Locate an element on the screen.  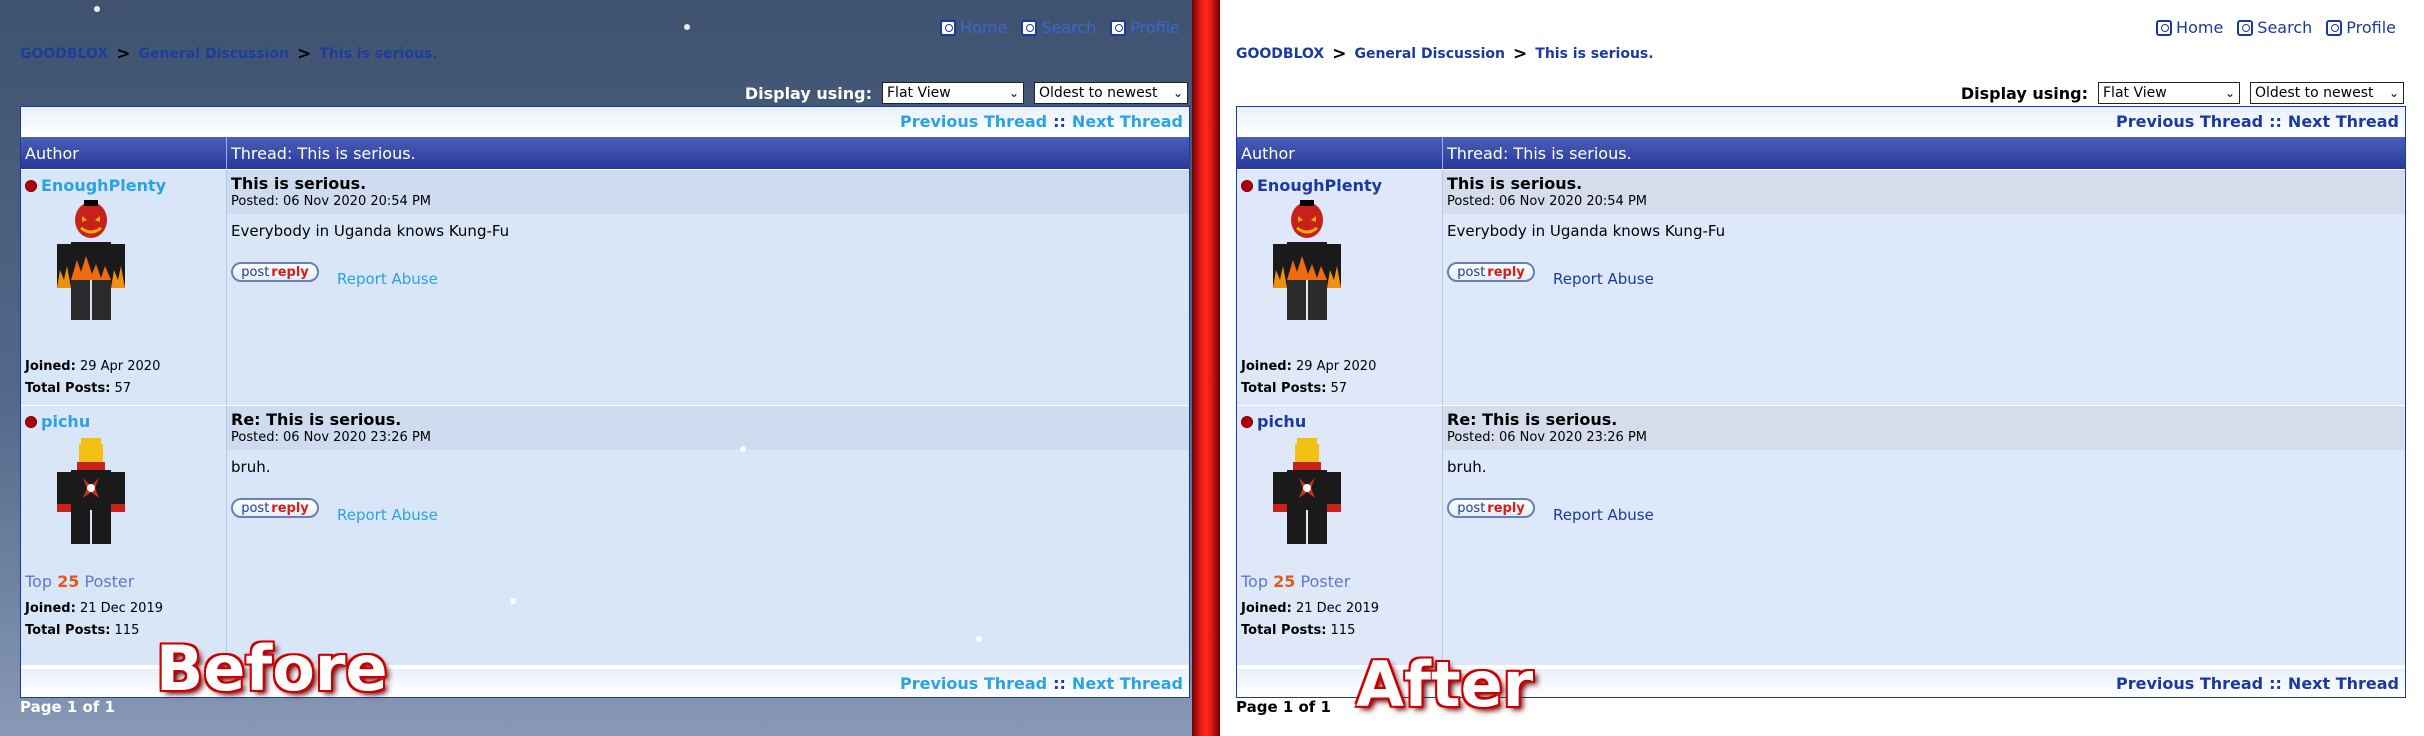
home-icon is located at coordinates (948, 27).